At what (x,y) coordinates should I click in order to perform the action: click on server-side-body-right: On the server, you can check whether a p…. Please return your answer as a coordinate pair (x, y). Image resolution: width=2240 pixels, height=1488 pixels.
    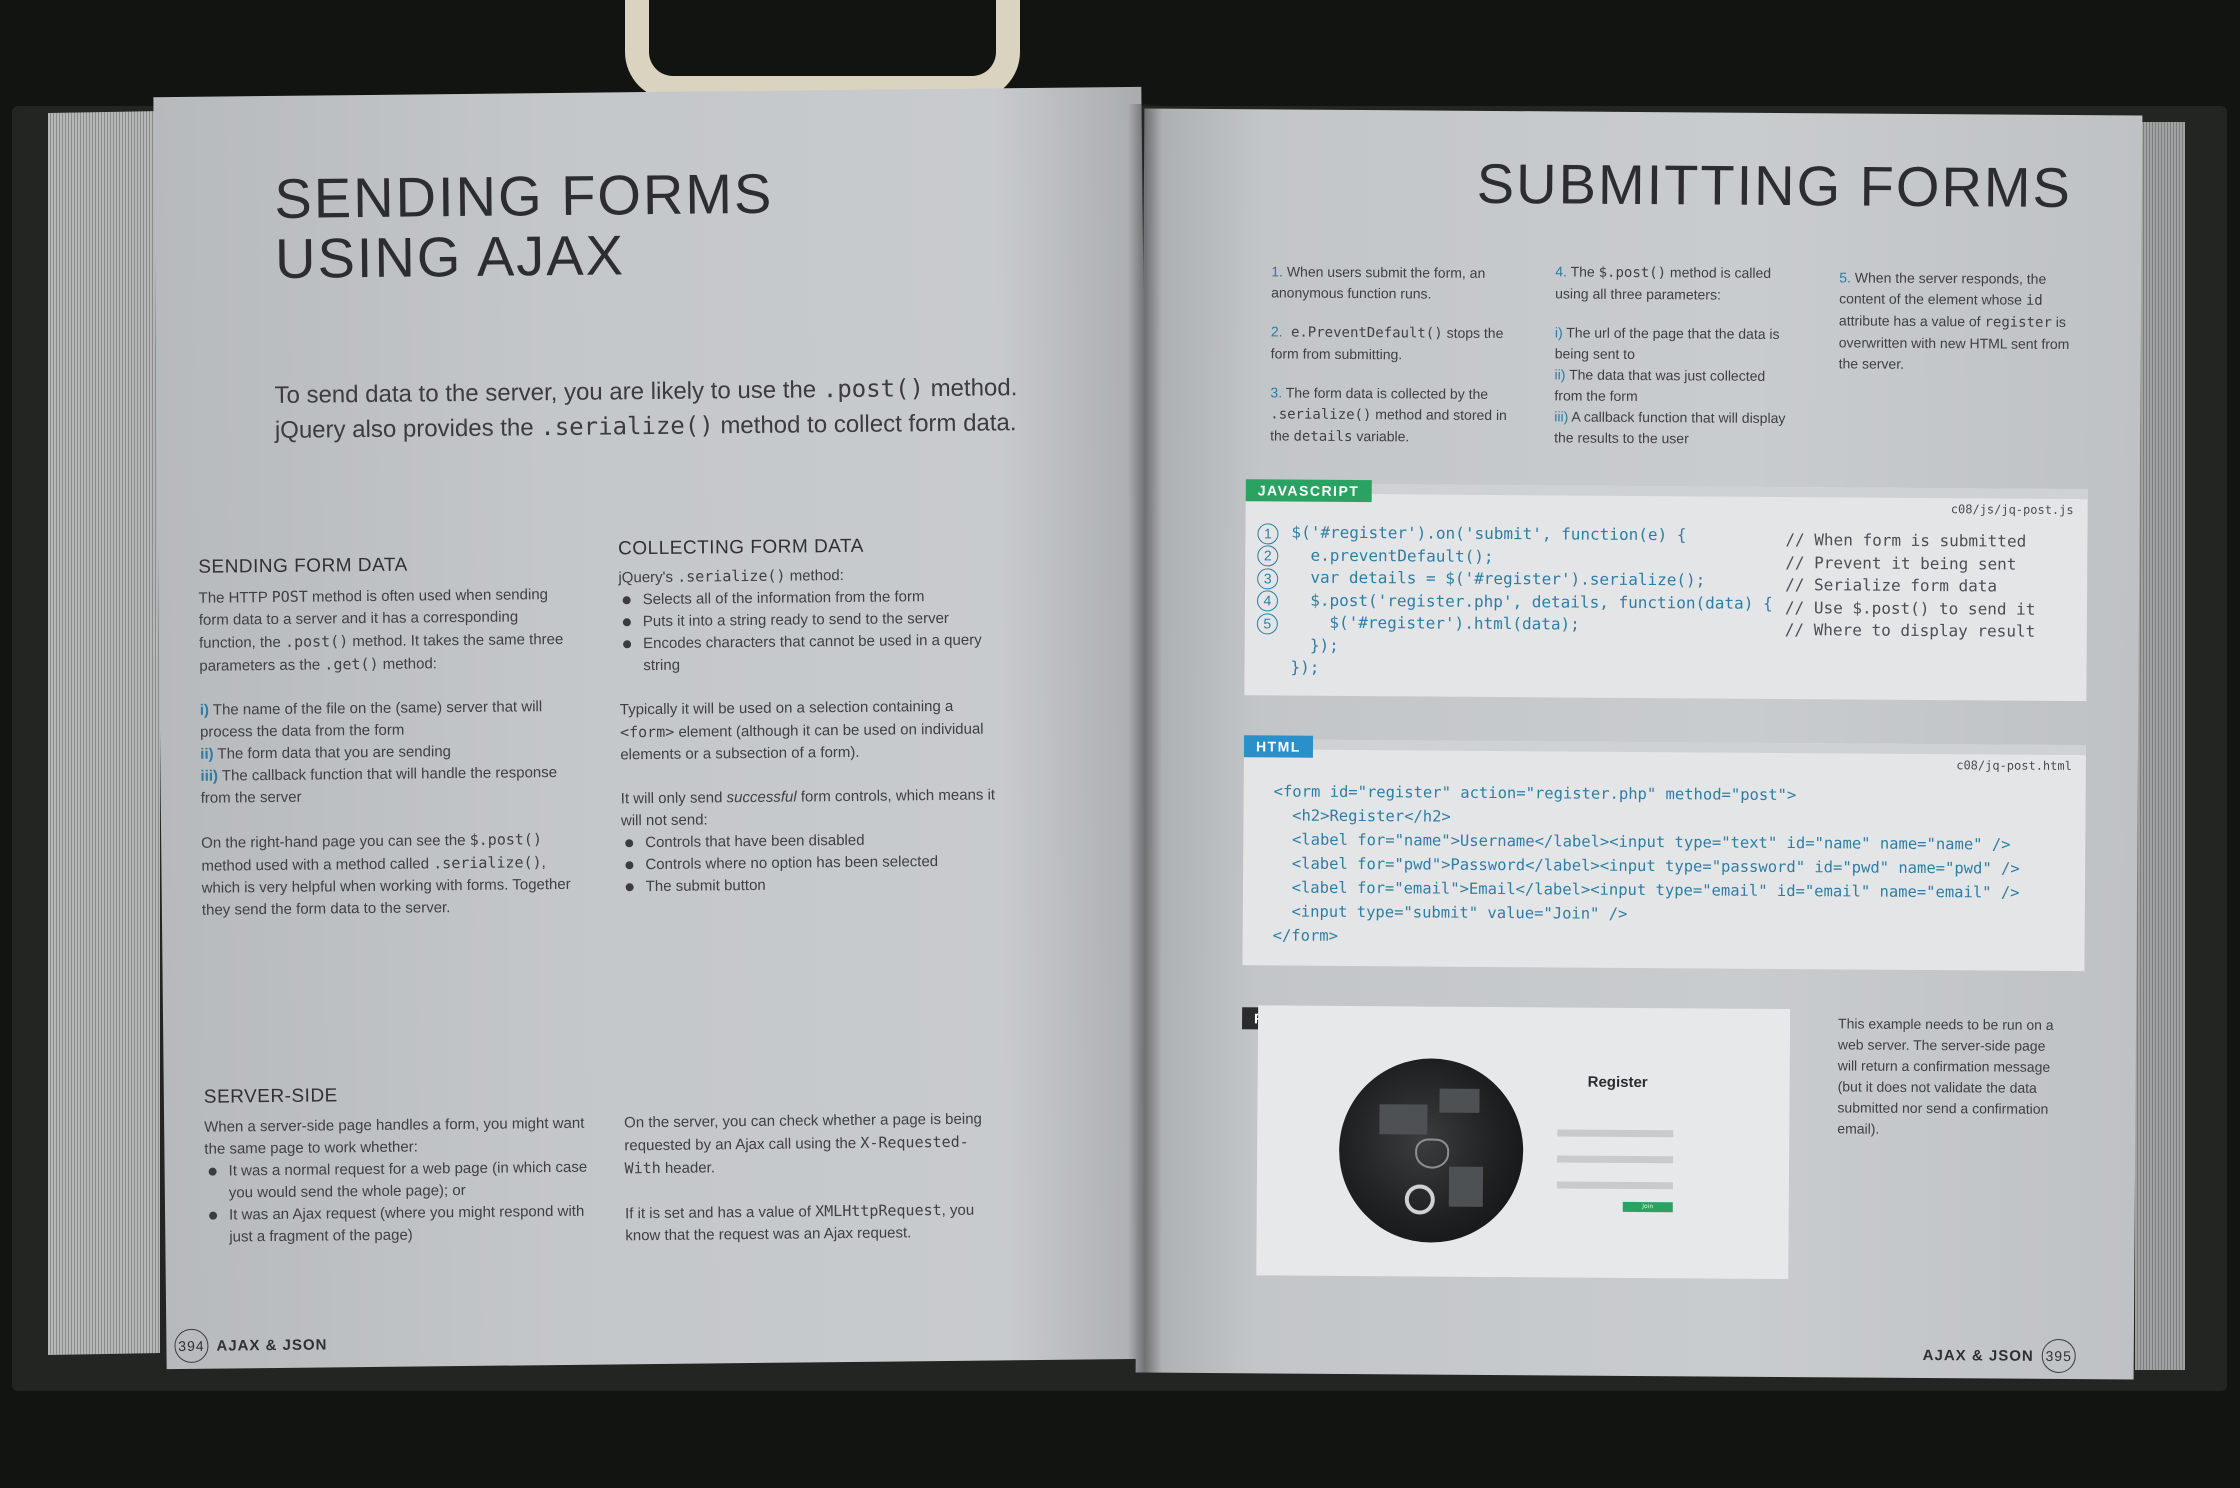
    Looking at the image, I should click on (803, 1177).